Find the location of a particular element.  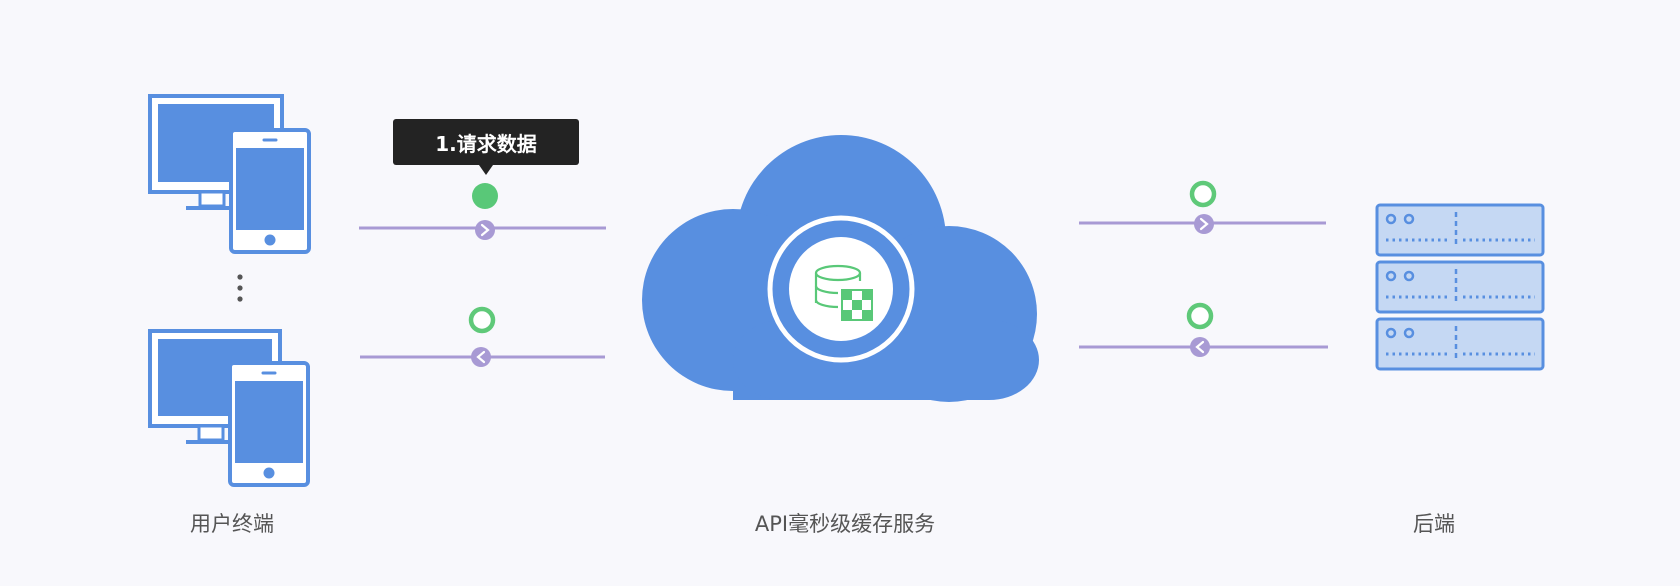

response-connector-right is located at coordinates (1203, 329).